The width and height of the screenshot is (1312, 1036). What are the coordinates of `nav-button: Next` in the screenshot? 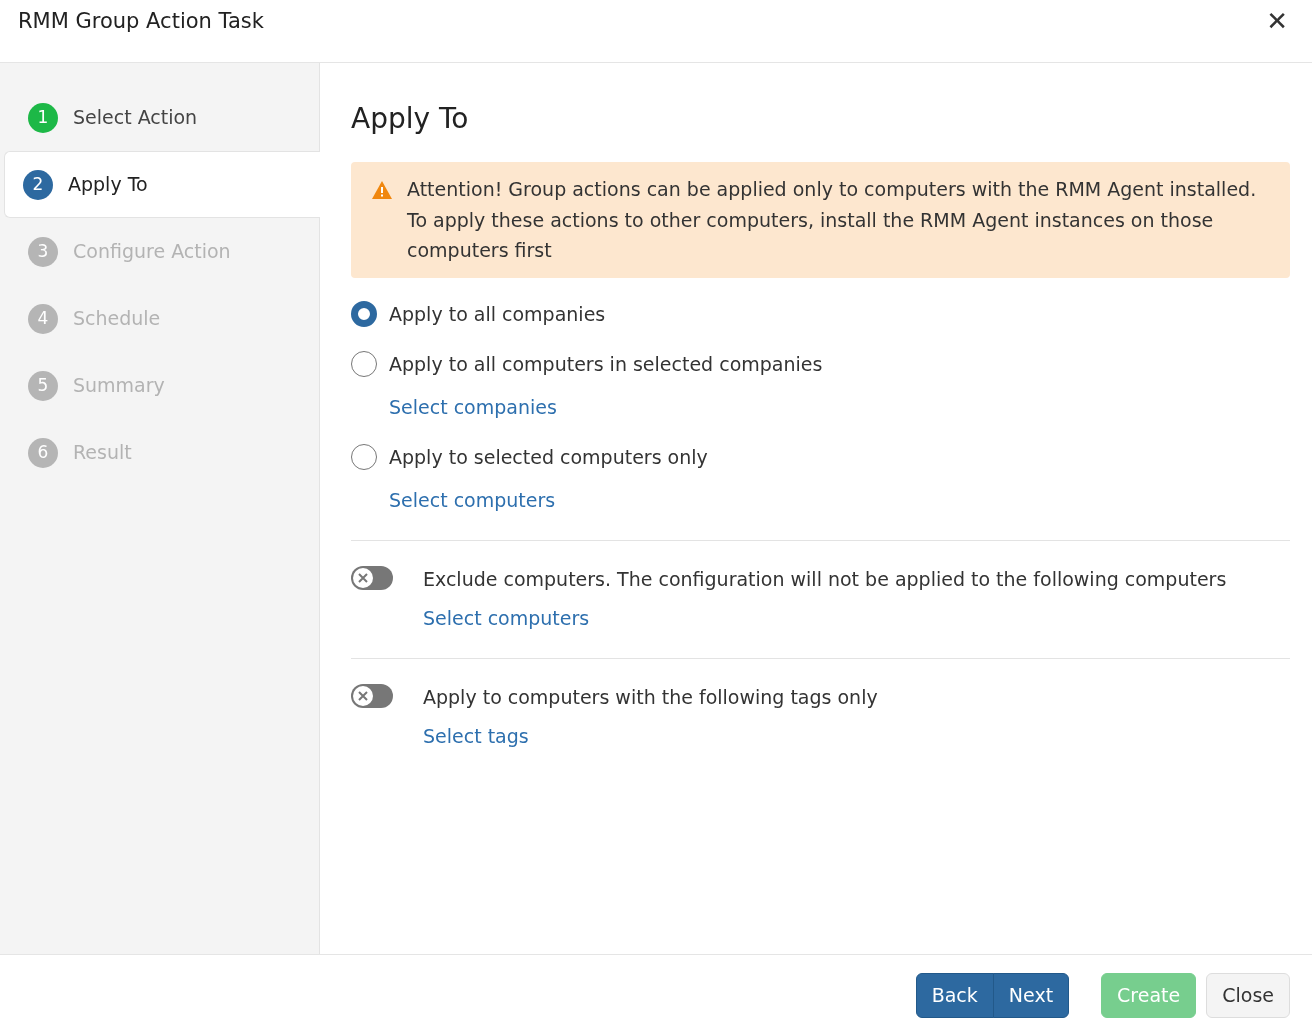 It's located at (1031, 995).